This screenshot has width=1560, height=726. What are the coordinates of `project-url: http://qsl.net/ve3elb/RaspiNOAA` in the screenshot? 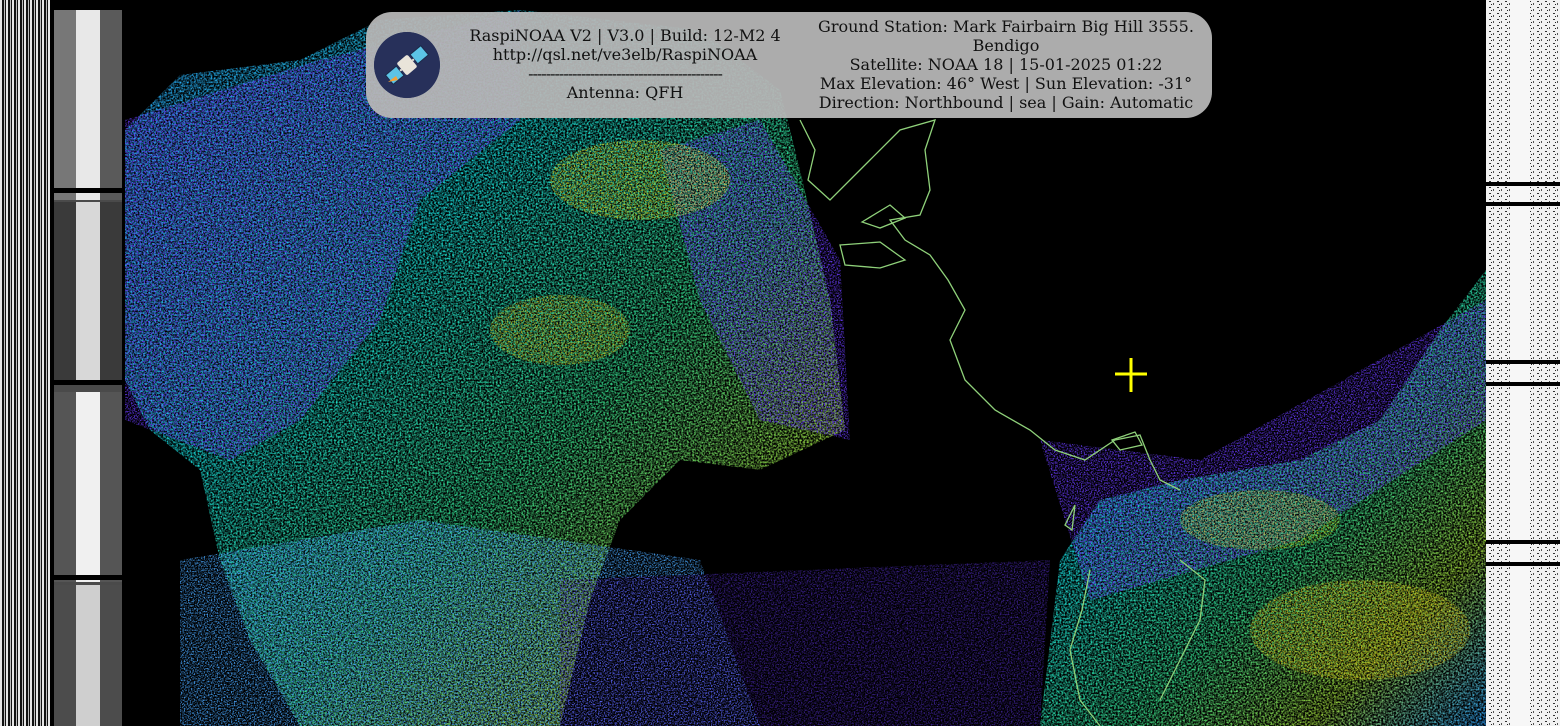 It's located at (625, 54).